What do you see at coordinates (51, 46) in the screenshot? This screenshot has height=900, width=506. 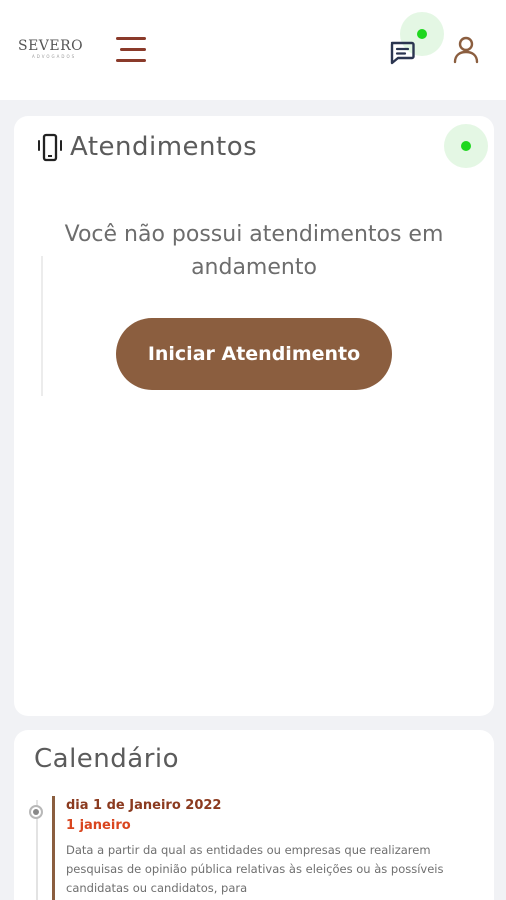 I see `logo-main-text: SEVERO` at bounding box center [51, 46].